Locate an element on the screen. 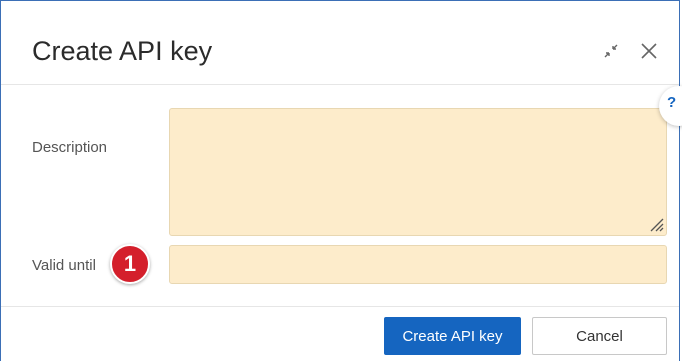  resize-grip-icon is located at coordinates (655, 223).